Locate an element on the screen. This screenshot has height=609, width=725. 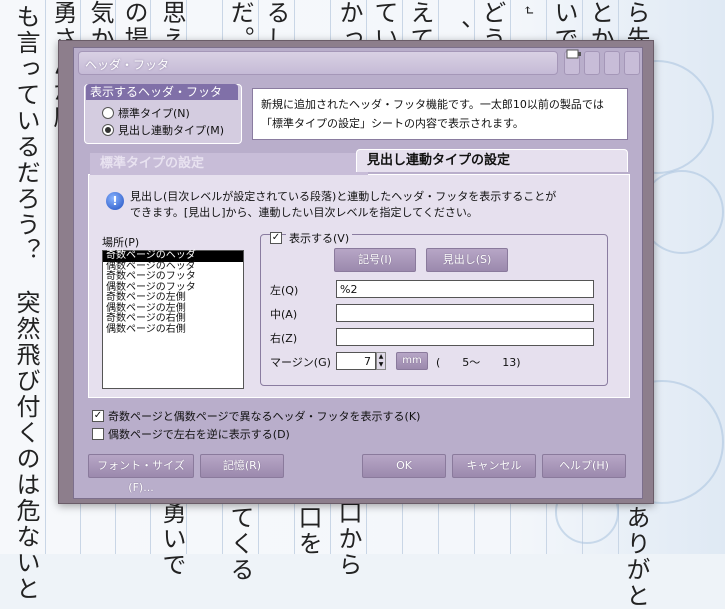
tab-heading-settings: 見出し連動タイプの設定 is located at coordinates (492, 160).